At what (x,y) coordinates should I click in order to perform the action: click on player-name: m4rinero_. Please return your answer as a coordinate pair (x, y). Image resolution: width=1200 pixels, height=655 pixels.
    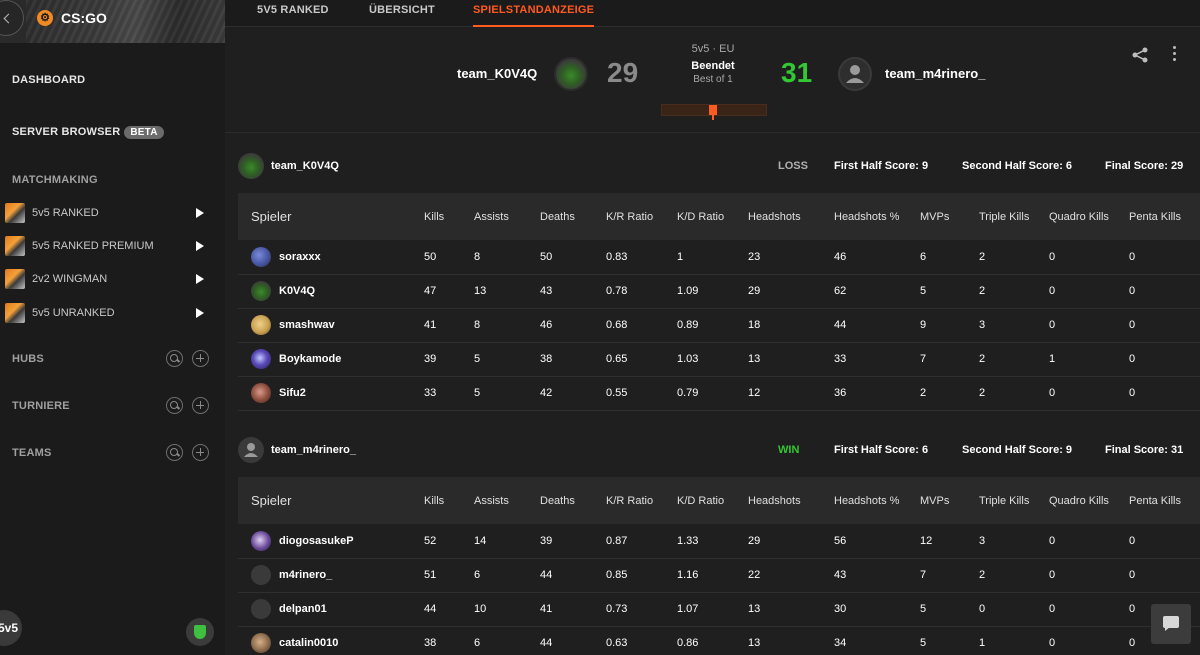
    Looking at the image, I should click on (305, 575).